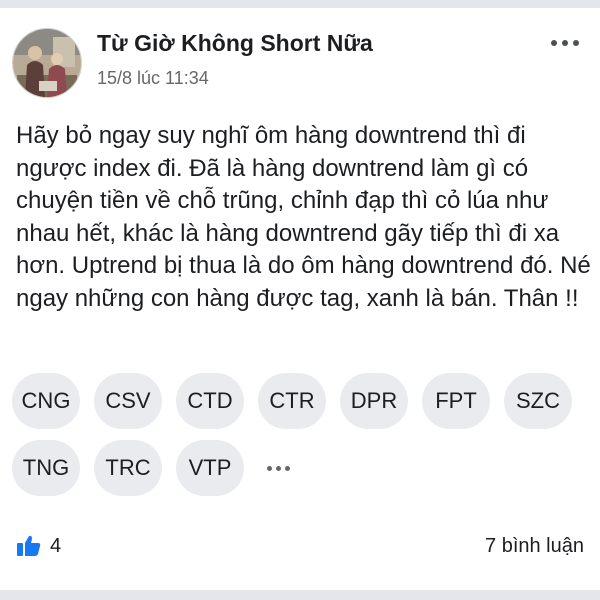  Describe the element at coordinates (29, 545) in the screenshot. I see `thumbs-up-icon` at that location.